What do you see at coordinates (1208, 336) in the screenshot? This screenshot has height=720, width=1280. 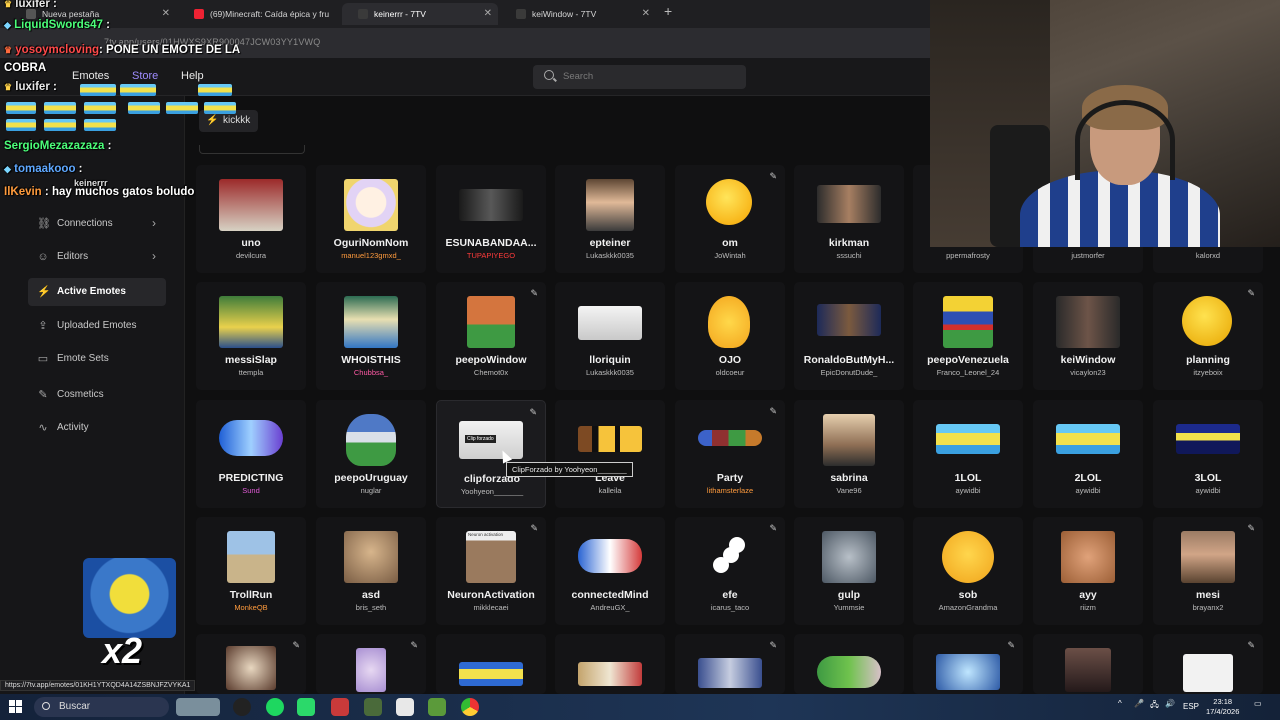 I see `emote-card: ✎ planning itzyeboix` at bounding box center [1208, 336].